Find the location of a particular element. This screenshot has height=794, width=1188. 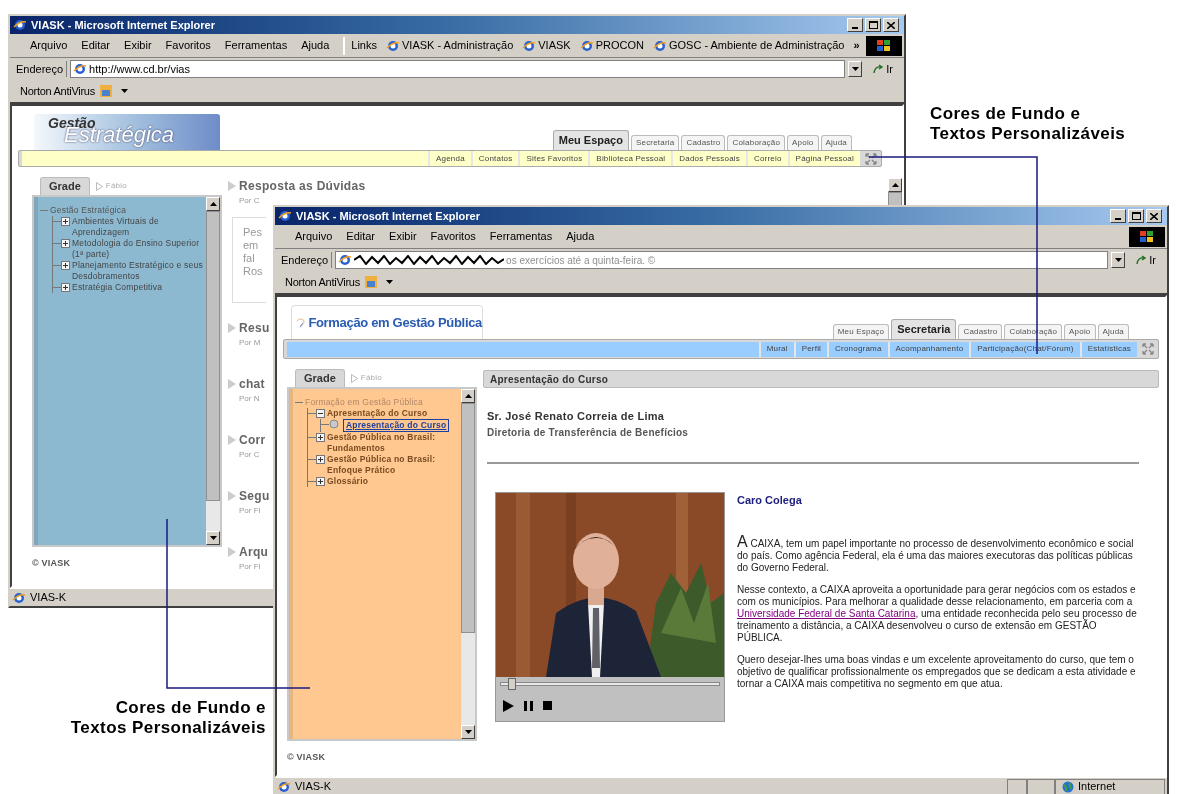

tree-item: Gestão Pública no Brasil: Enfoque Prático is located at coordinates (393, 465).